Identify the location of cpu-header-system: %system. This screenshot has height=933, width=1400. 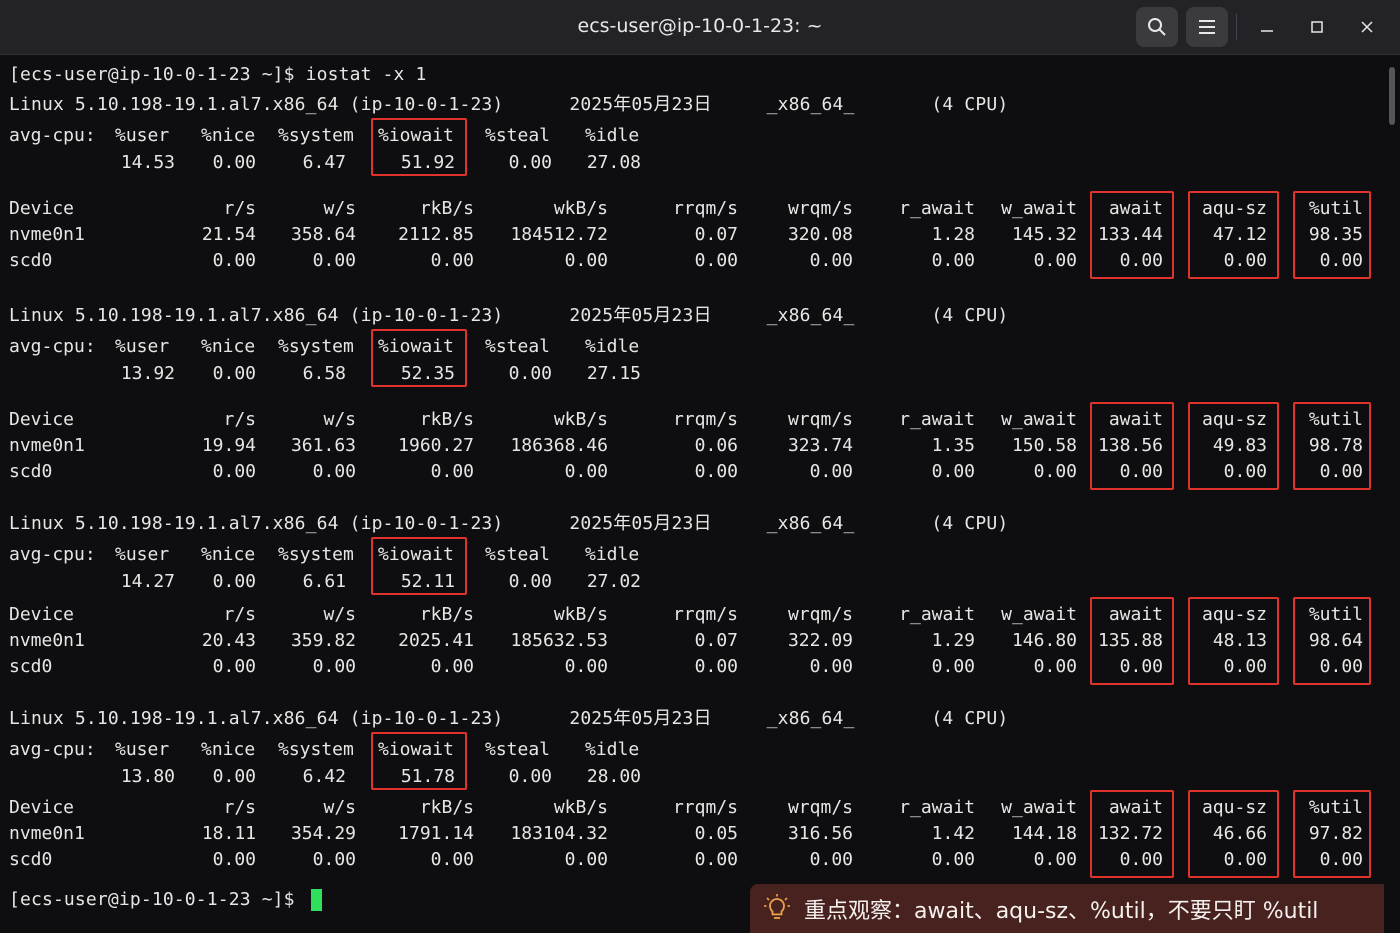
(316, 749).